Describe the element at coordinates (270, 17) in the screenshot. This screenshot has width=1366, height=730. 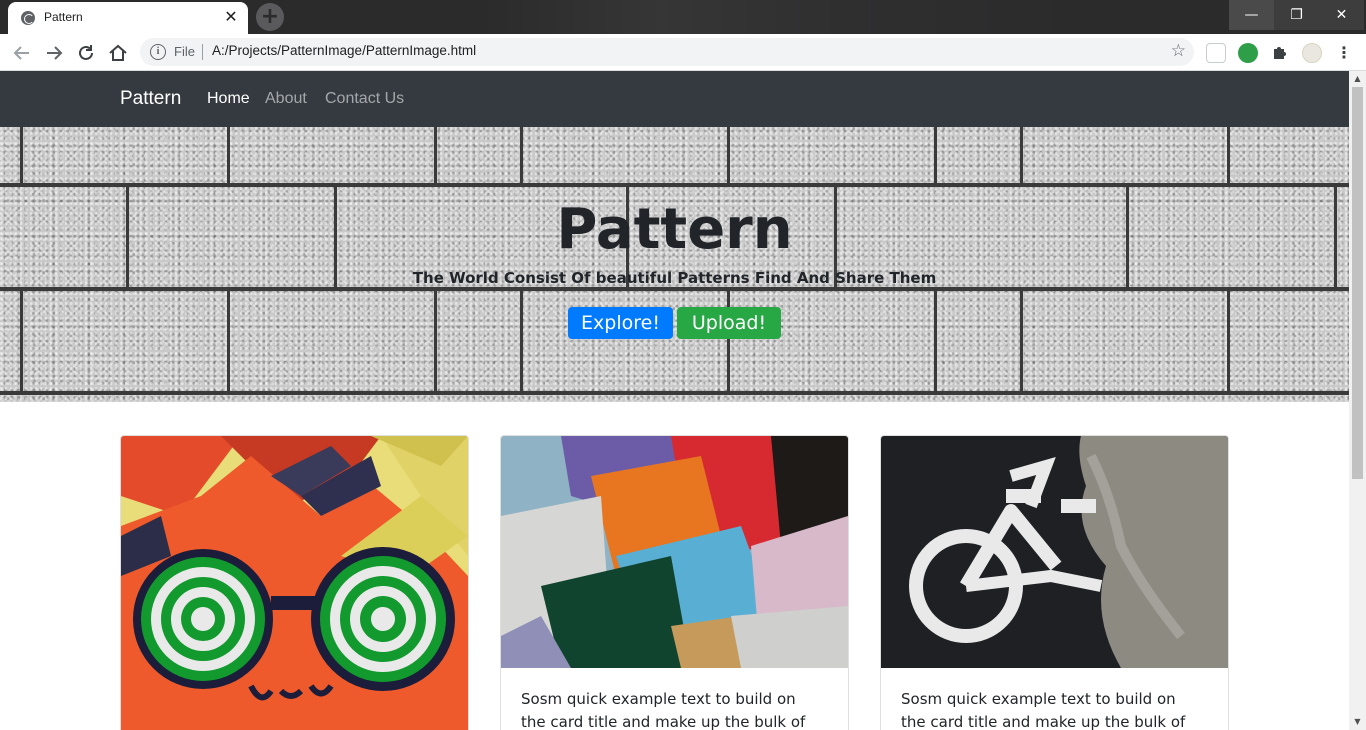
I see `new-tab-button: +` at that location.